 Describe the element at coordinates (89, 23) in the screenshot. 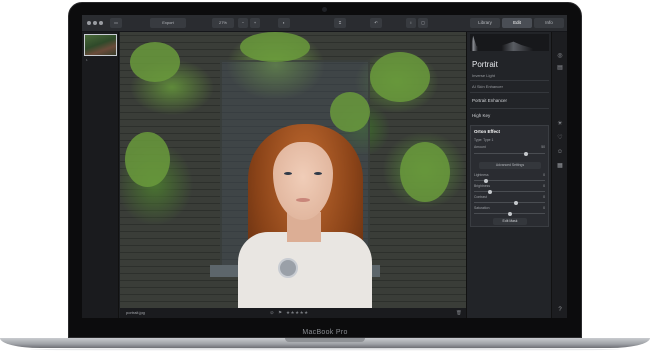

I see `close-window-icon` at that location.